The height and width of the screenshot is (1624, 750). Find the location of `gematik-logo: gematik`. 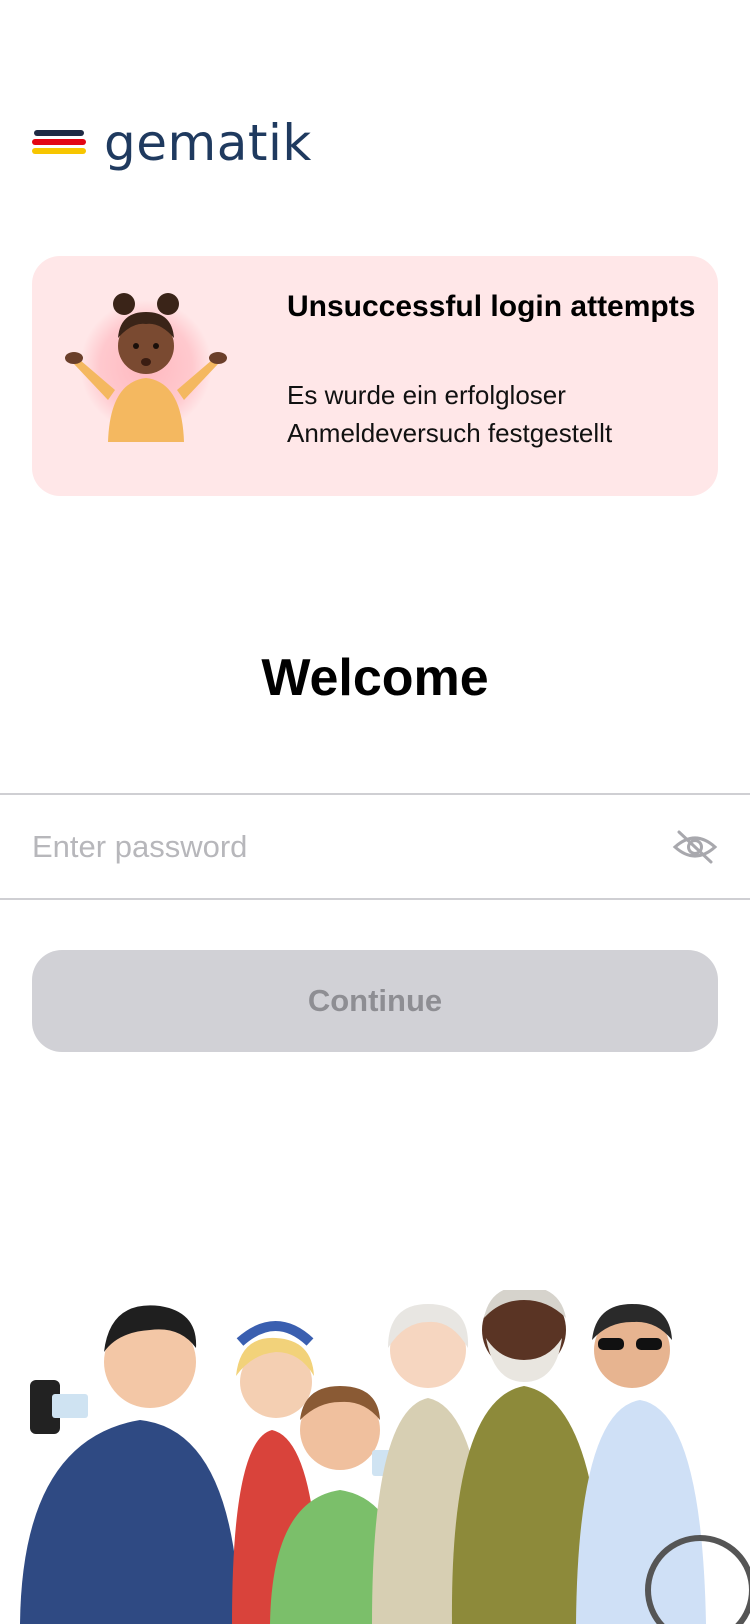

gematik-logo: gematik is located at coordinates (172, 143).